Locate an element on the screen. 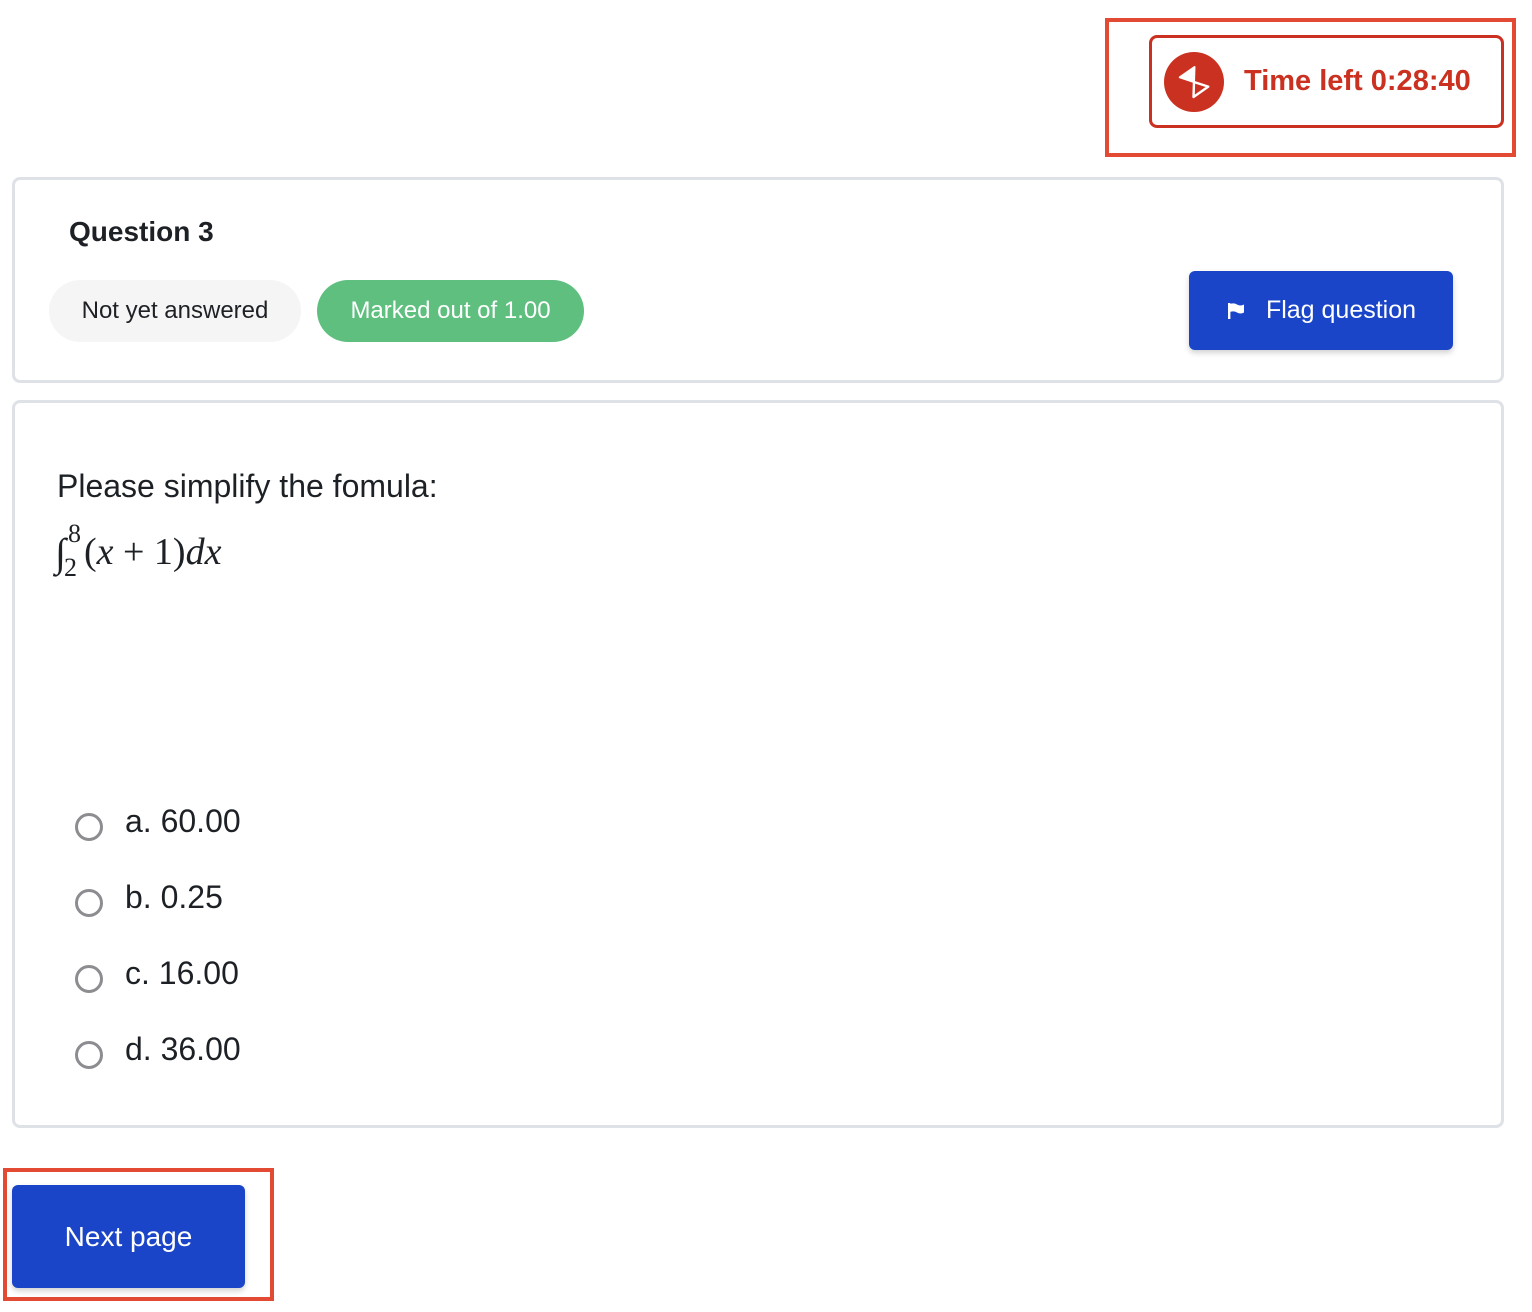 This screenshot has width=1532, height=1312. answer-options: a. 60.00 b. 0.25 c. 16.00 d. 36.00 is located at coordinates (158, 935).